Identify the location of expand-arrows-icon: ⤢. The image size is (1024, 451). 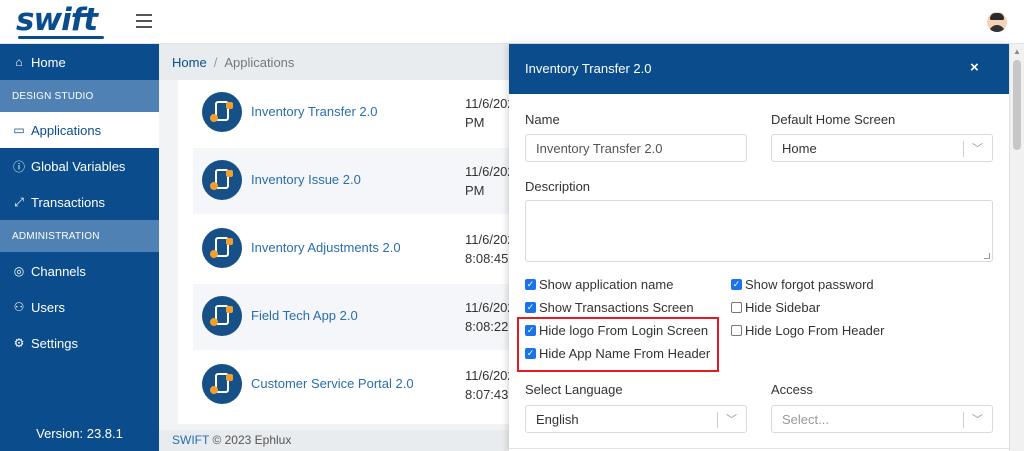
(19, 201).